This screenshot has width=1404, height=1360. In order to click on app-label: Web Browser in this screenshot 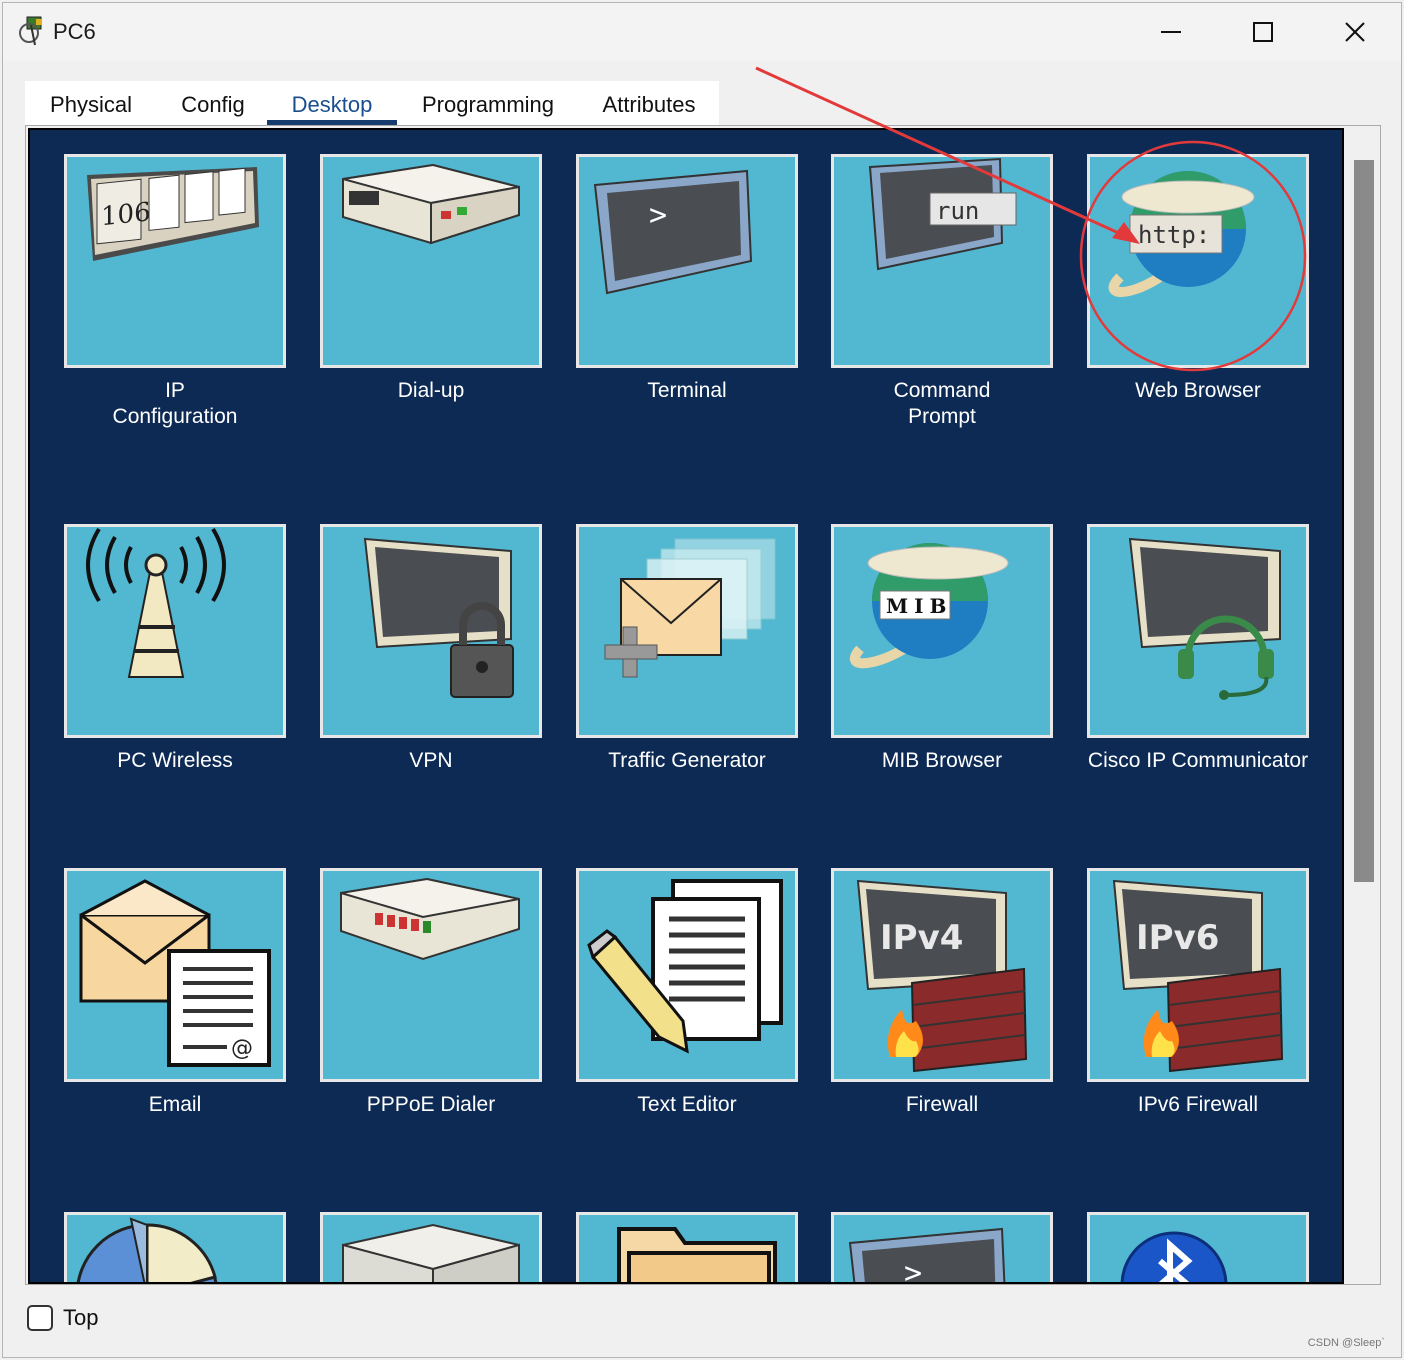, I will do `click(1198, 390)`.